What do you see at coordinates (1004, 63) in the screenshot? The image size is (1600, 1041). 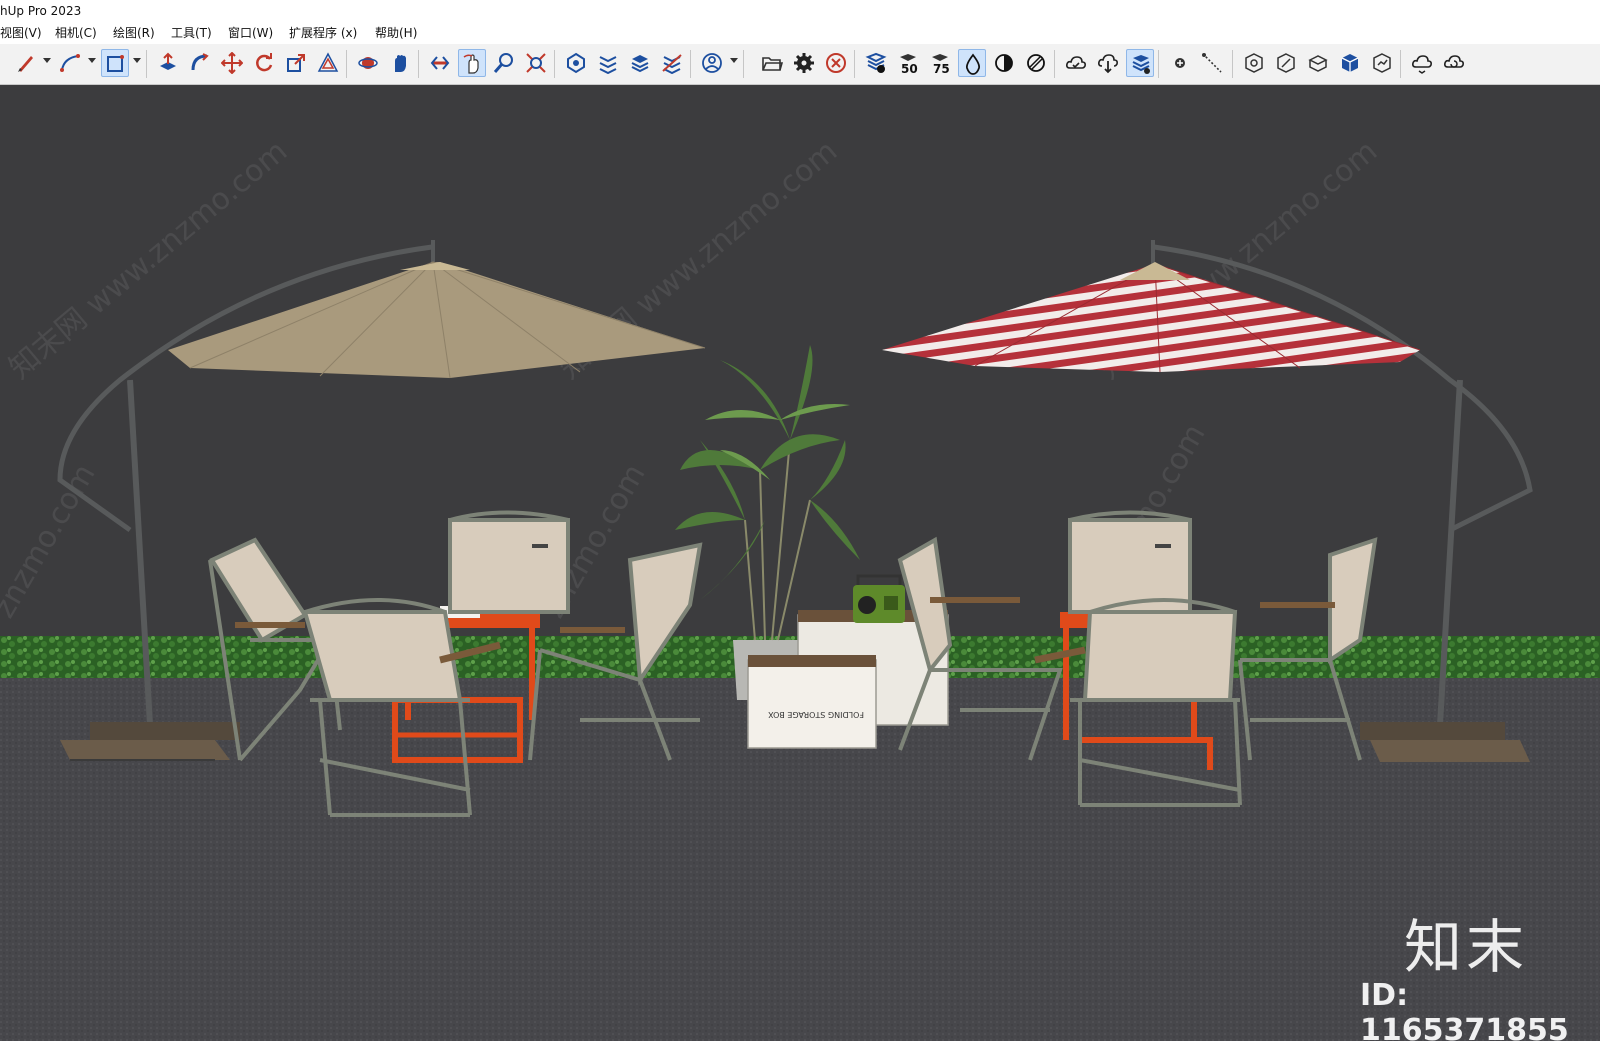 I see `contrast-icon` at bounding box center [1004, 63].